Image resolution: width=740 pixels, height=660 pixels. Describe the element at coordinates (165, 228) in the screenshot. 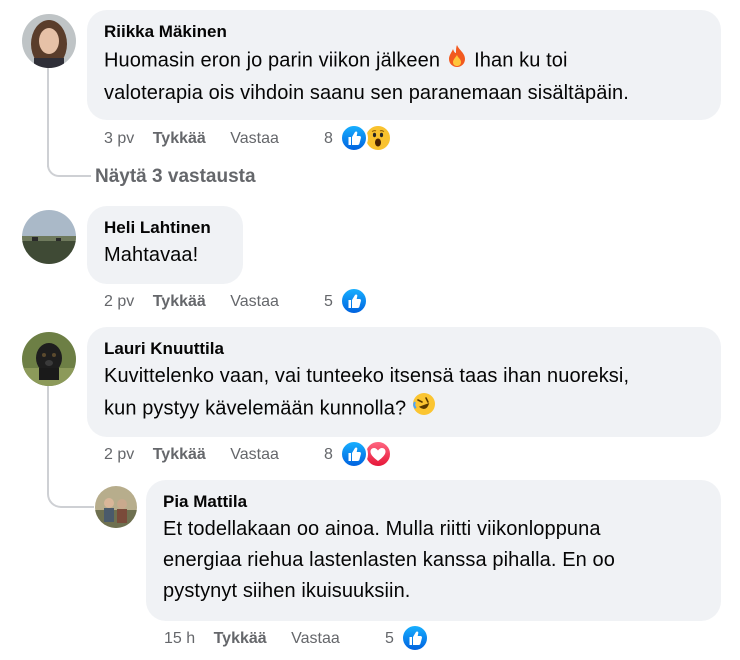

I see `comment-author: Heli Lahtinen` at that location.